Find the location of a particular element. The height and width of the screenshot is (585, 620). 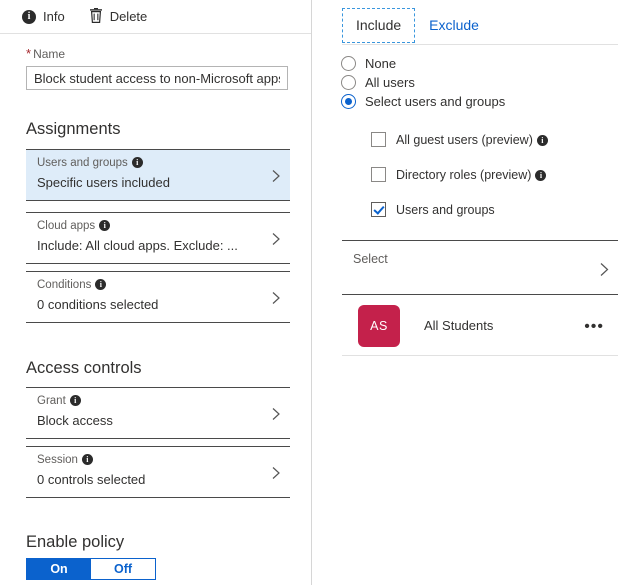

radio-select-users-and-groups-label: Select users and groups is located at coordinates (435, 101).